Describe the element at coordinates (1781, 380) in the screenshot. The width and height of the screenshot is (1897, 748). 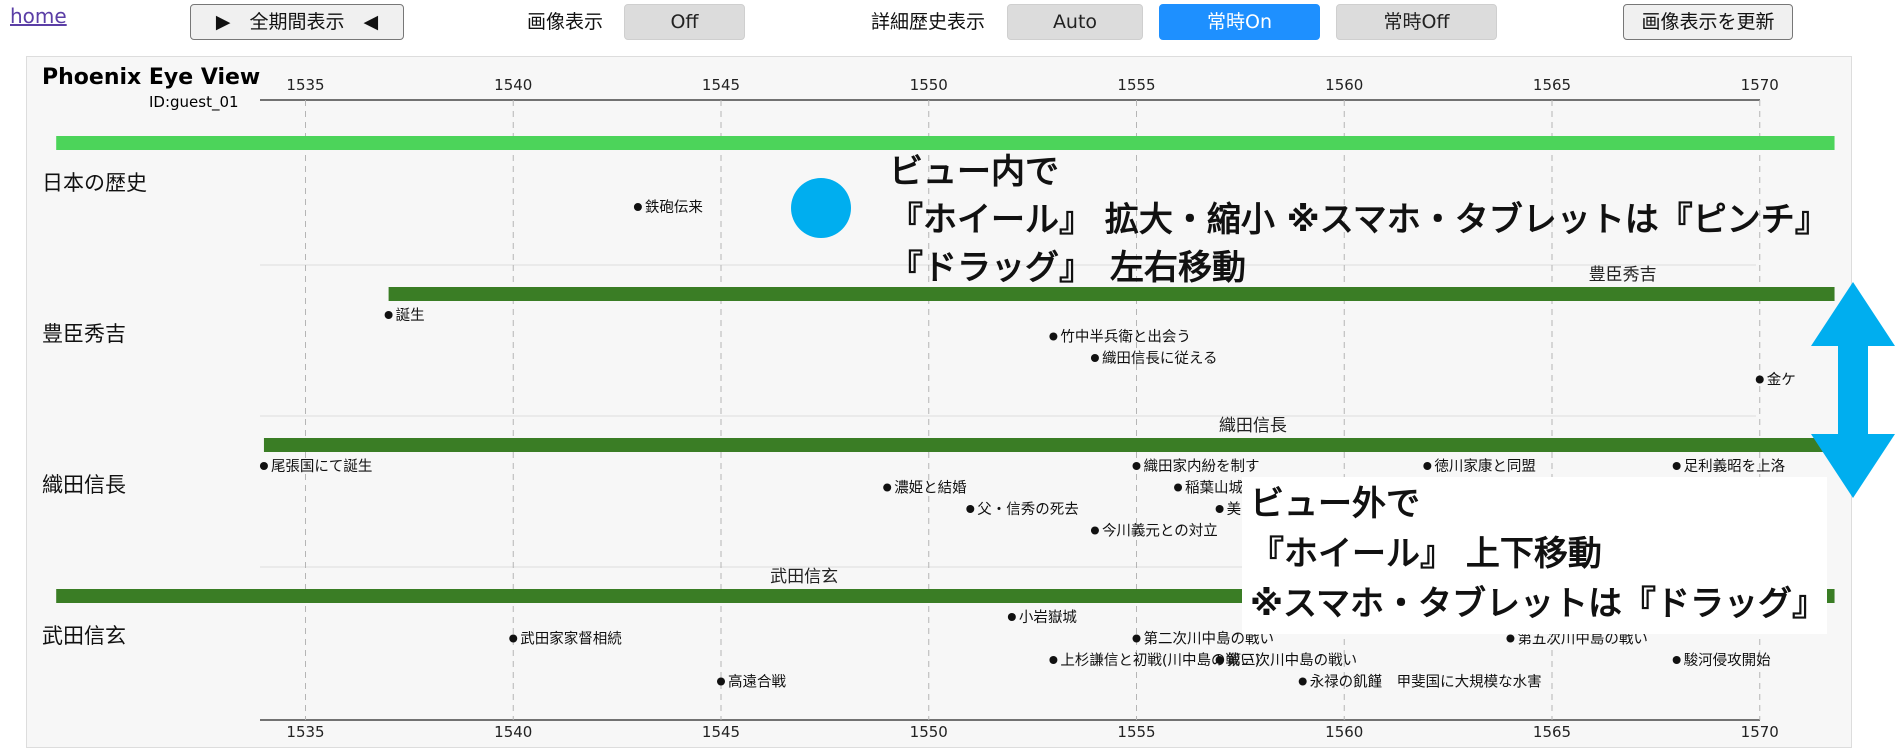
I see `event-label: 金ケ` at that location.